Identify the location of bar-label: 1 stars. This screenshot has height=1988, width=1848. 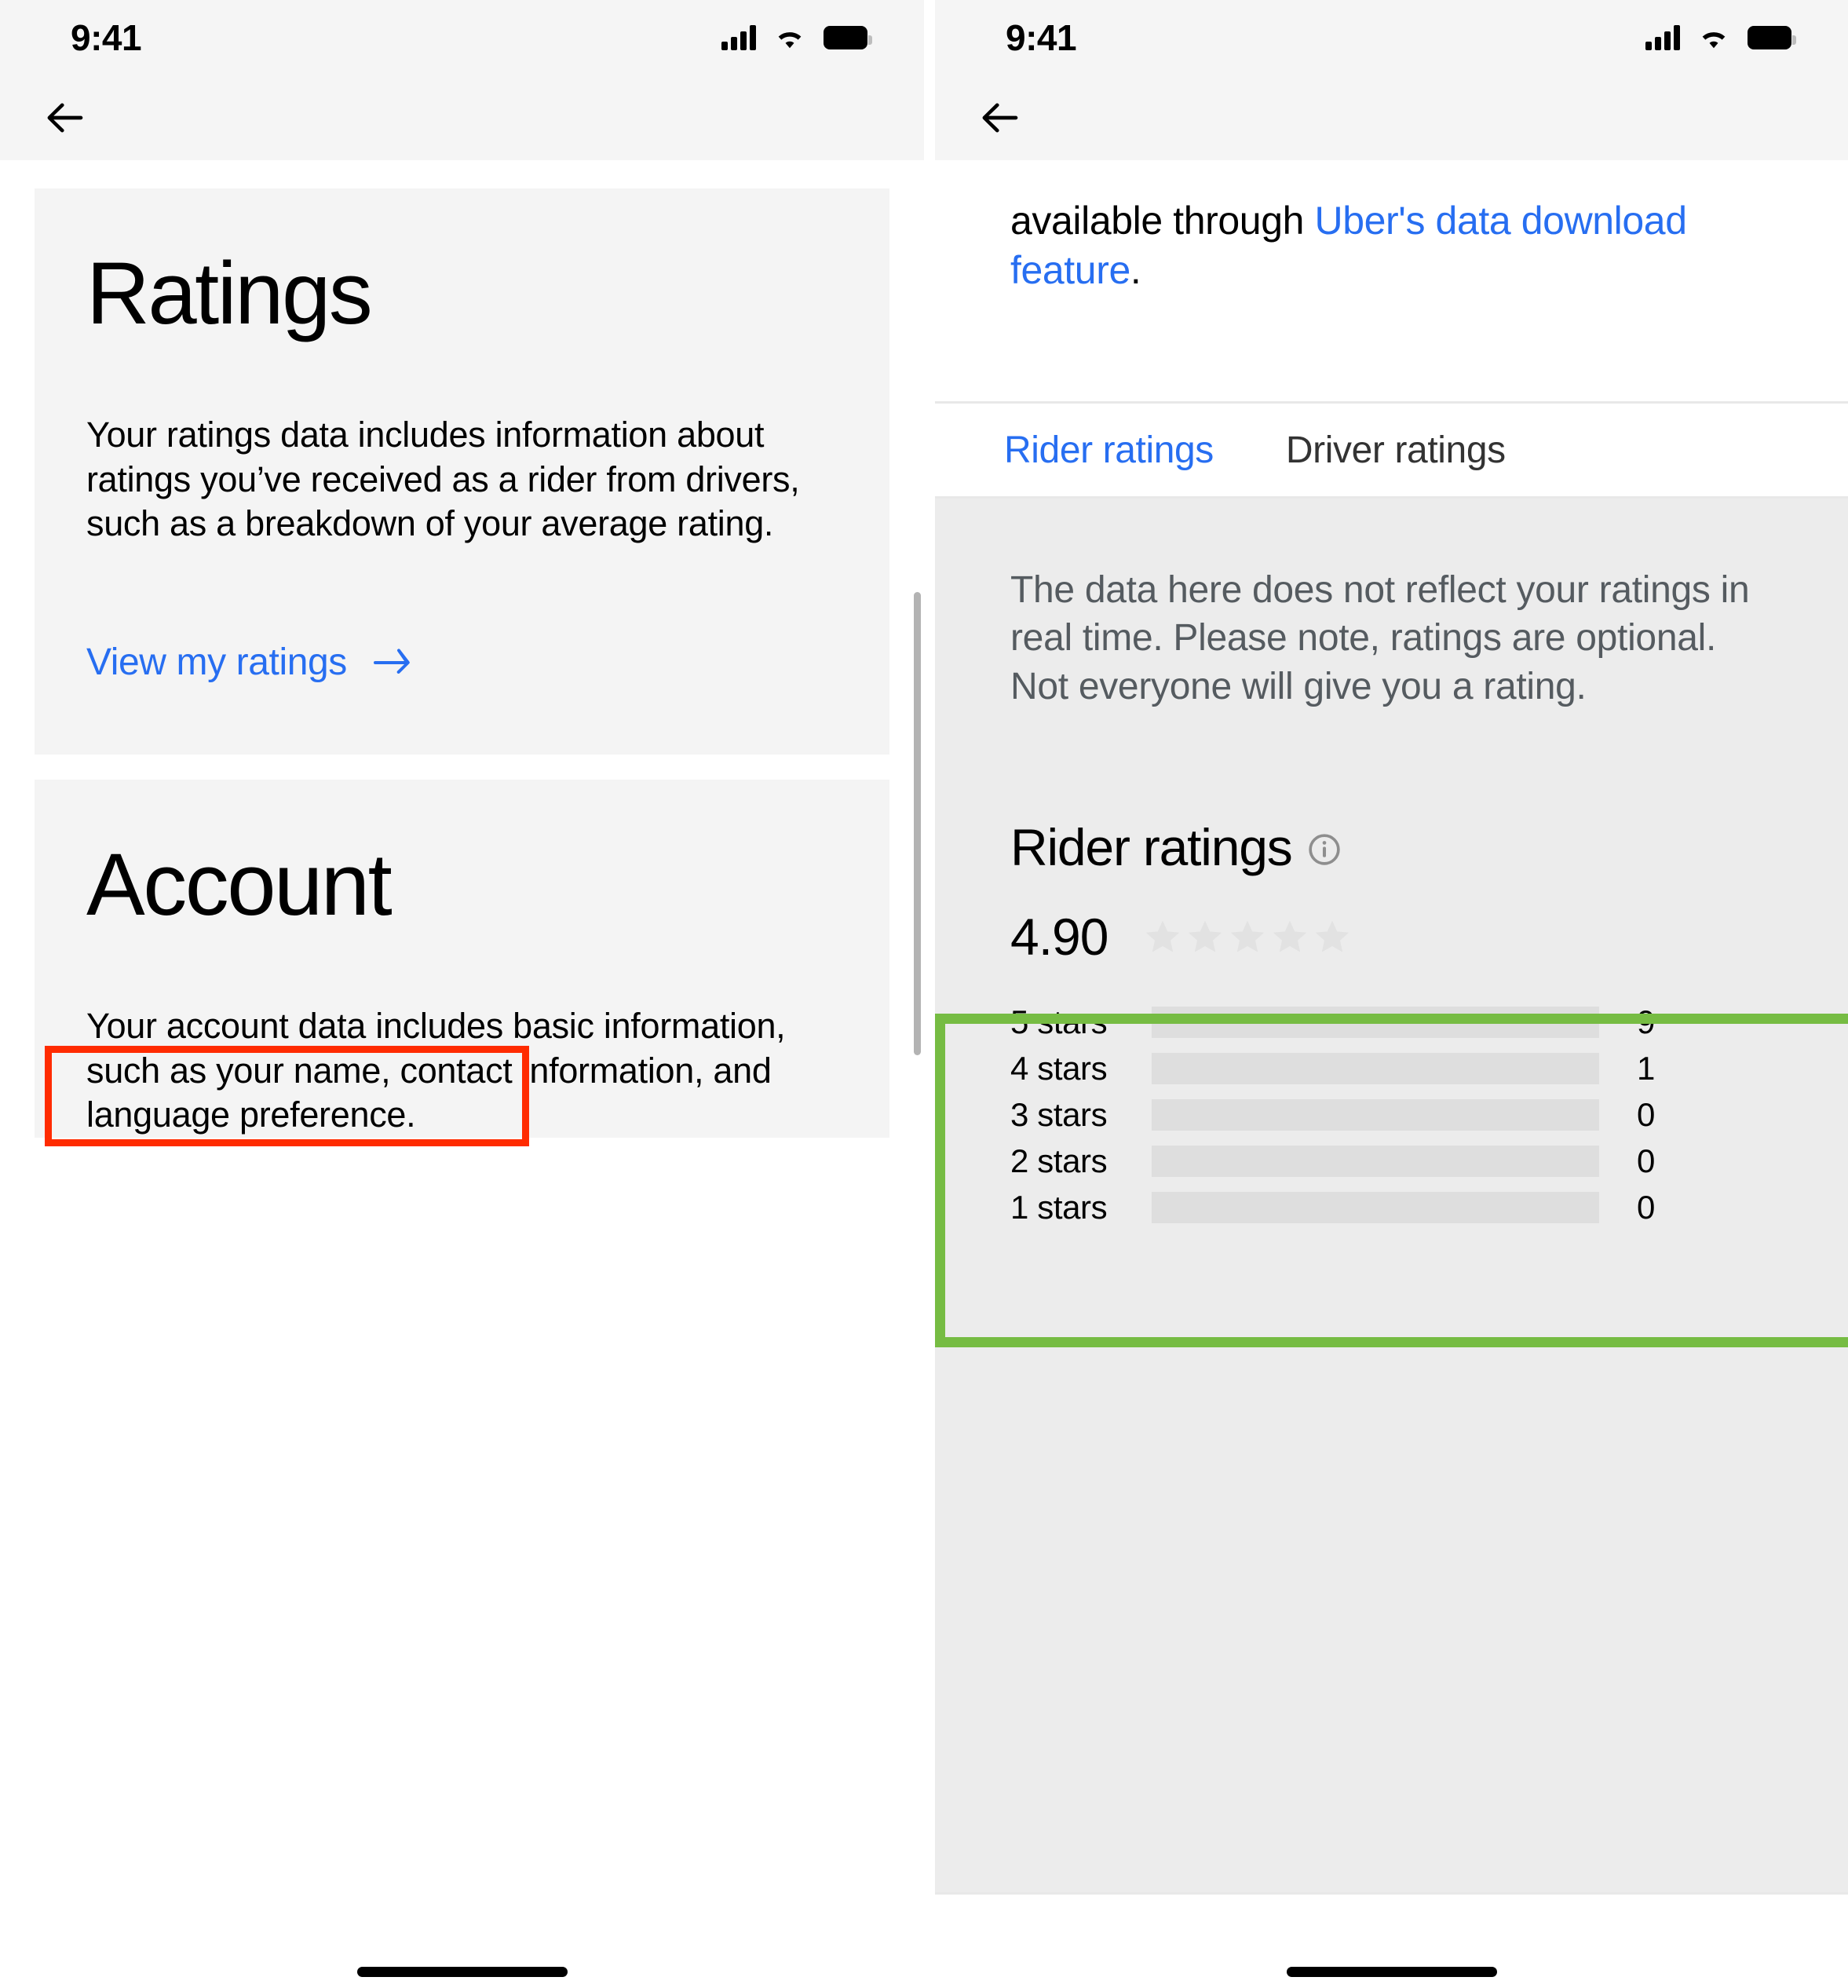
(1059, 1207).